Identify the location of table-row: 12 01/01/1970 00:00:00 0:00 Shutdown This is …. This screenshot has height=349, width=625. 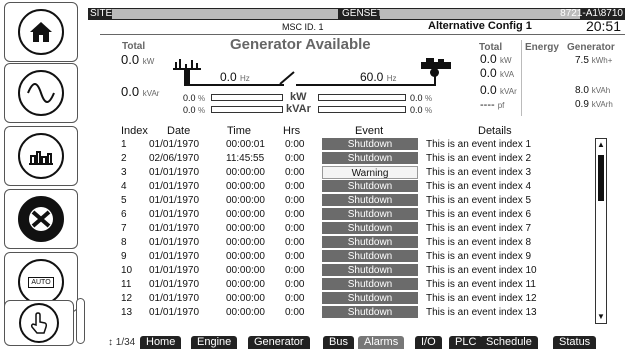
(340, 298).